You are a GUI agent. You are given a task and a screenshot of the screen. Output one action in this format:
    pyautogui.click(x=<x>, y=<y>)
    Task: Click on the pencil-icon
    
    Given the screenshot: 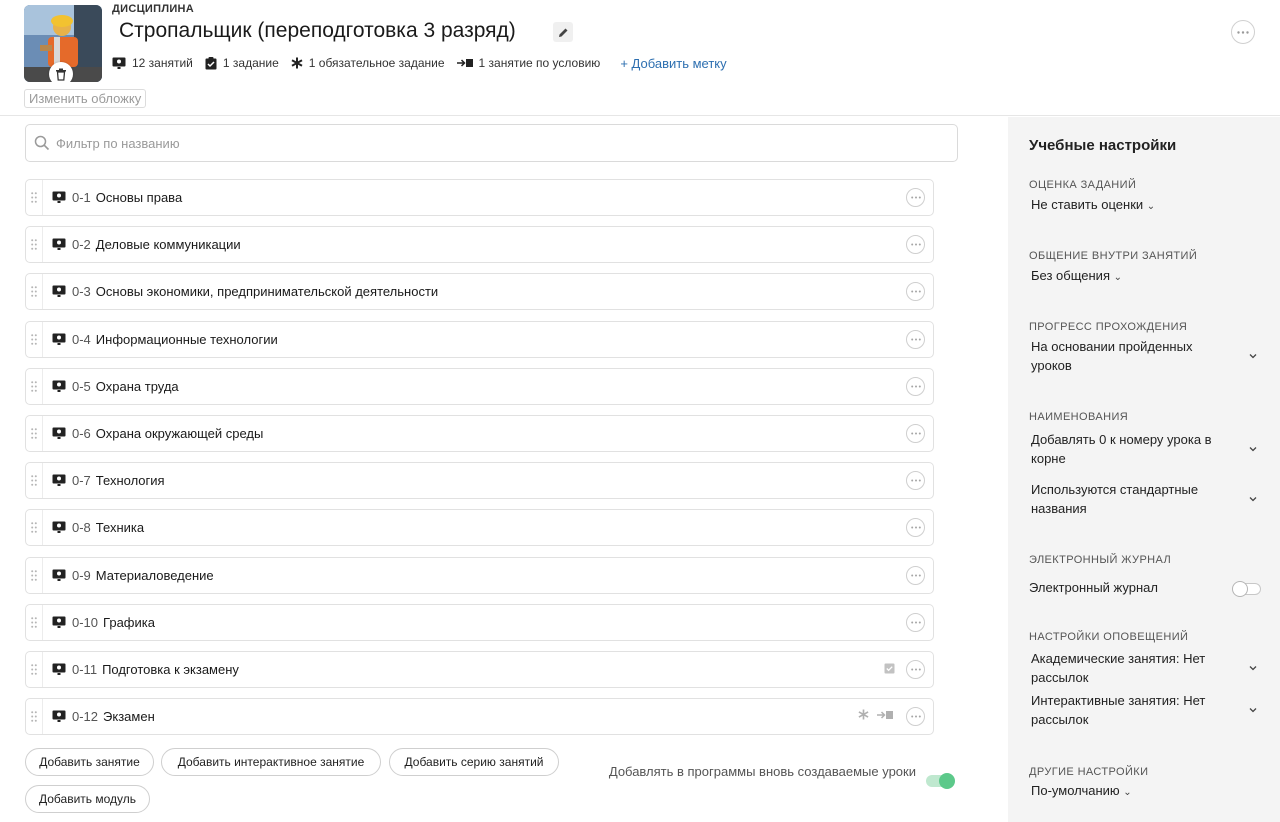 What is the action you would take?
    pyautogui.click(x=562, y=32)
    